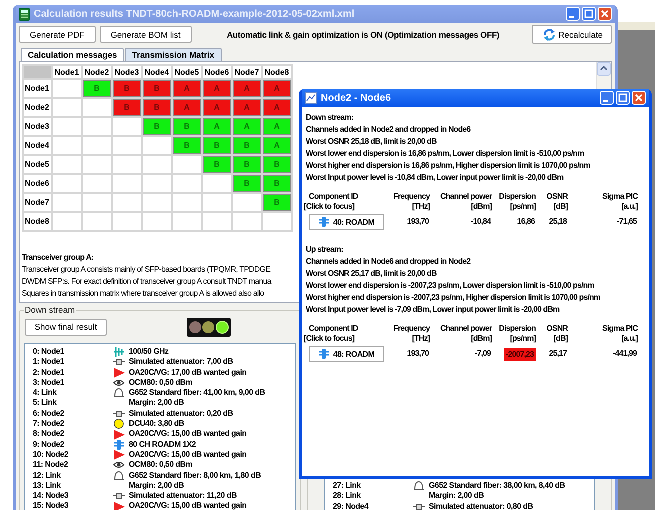  Describe the element at coordinates (45, 403) in the screenshot. I see `row-index: 5: Link` at that location.